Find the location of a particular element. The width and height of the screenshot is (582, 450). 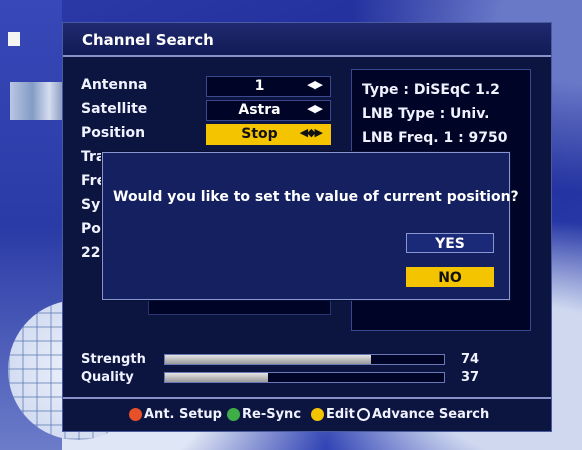

quality-meter is located at coordinates (304, 377).